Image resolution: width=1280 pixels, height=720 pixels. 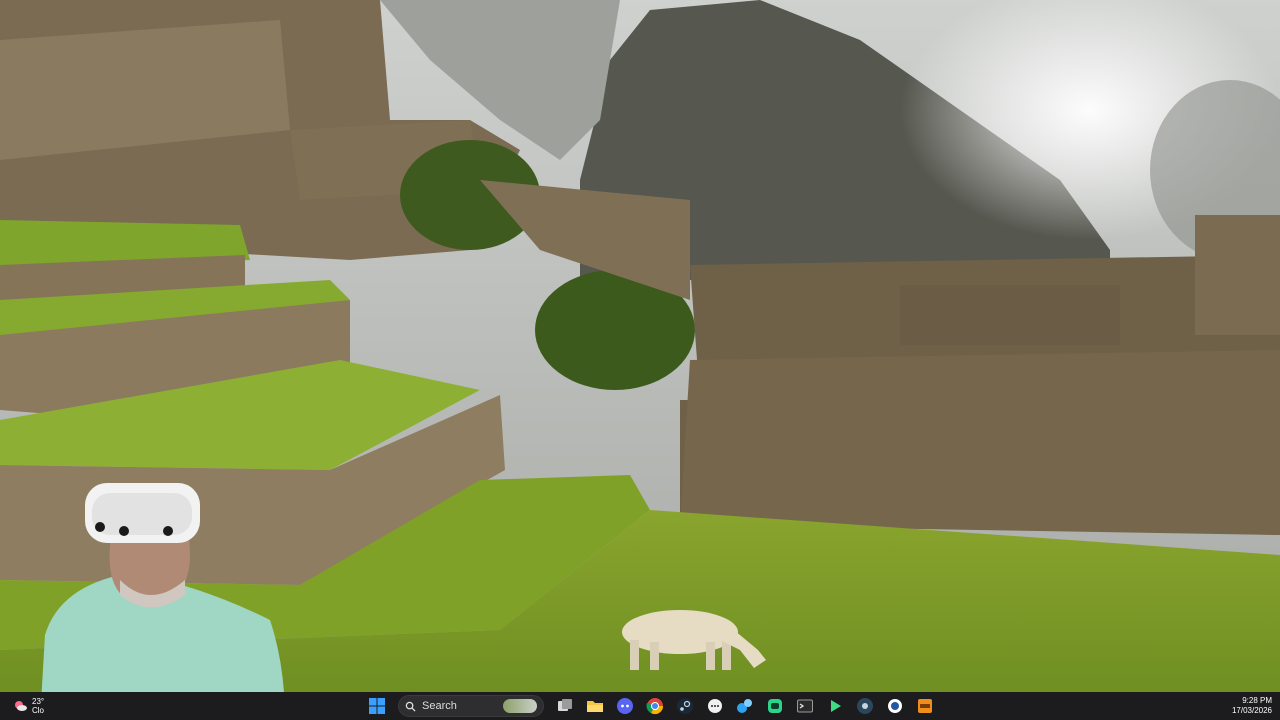 I want to click on taskbar-app-orange, so click(x=925, y=706).